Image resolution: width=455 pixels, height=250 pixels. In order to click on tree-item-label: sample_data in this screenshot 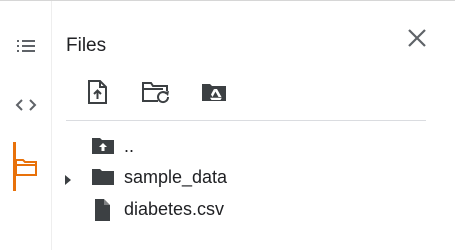, I will do `click(176, 177)`.